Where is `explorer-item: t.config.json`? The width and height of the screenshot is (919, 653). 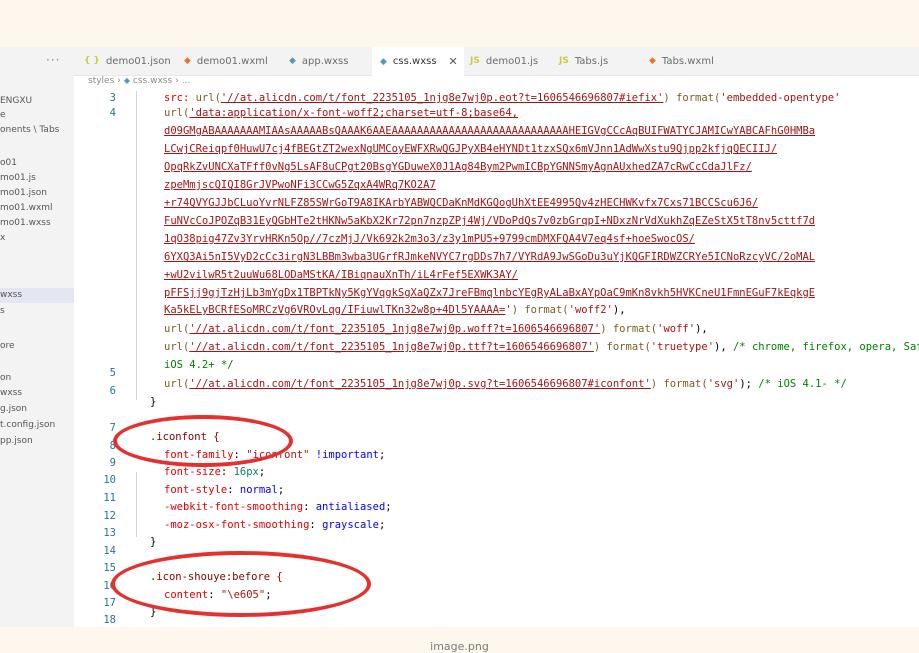
explorer-item: t.config.json is located at coordinates (37, 425).